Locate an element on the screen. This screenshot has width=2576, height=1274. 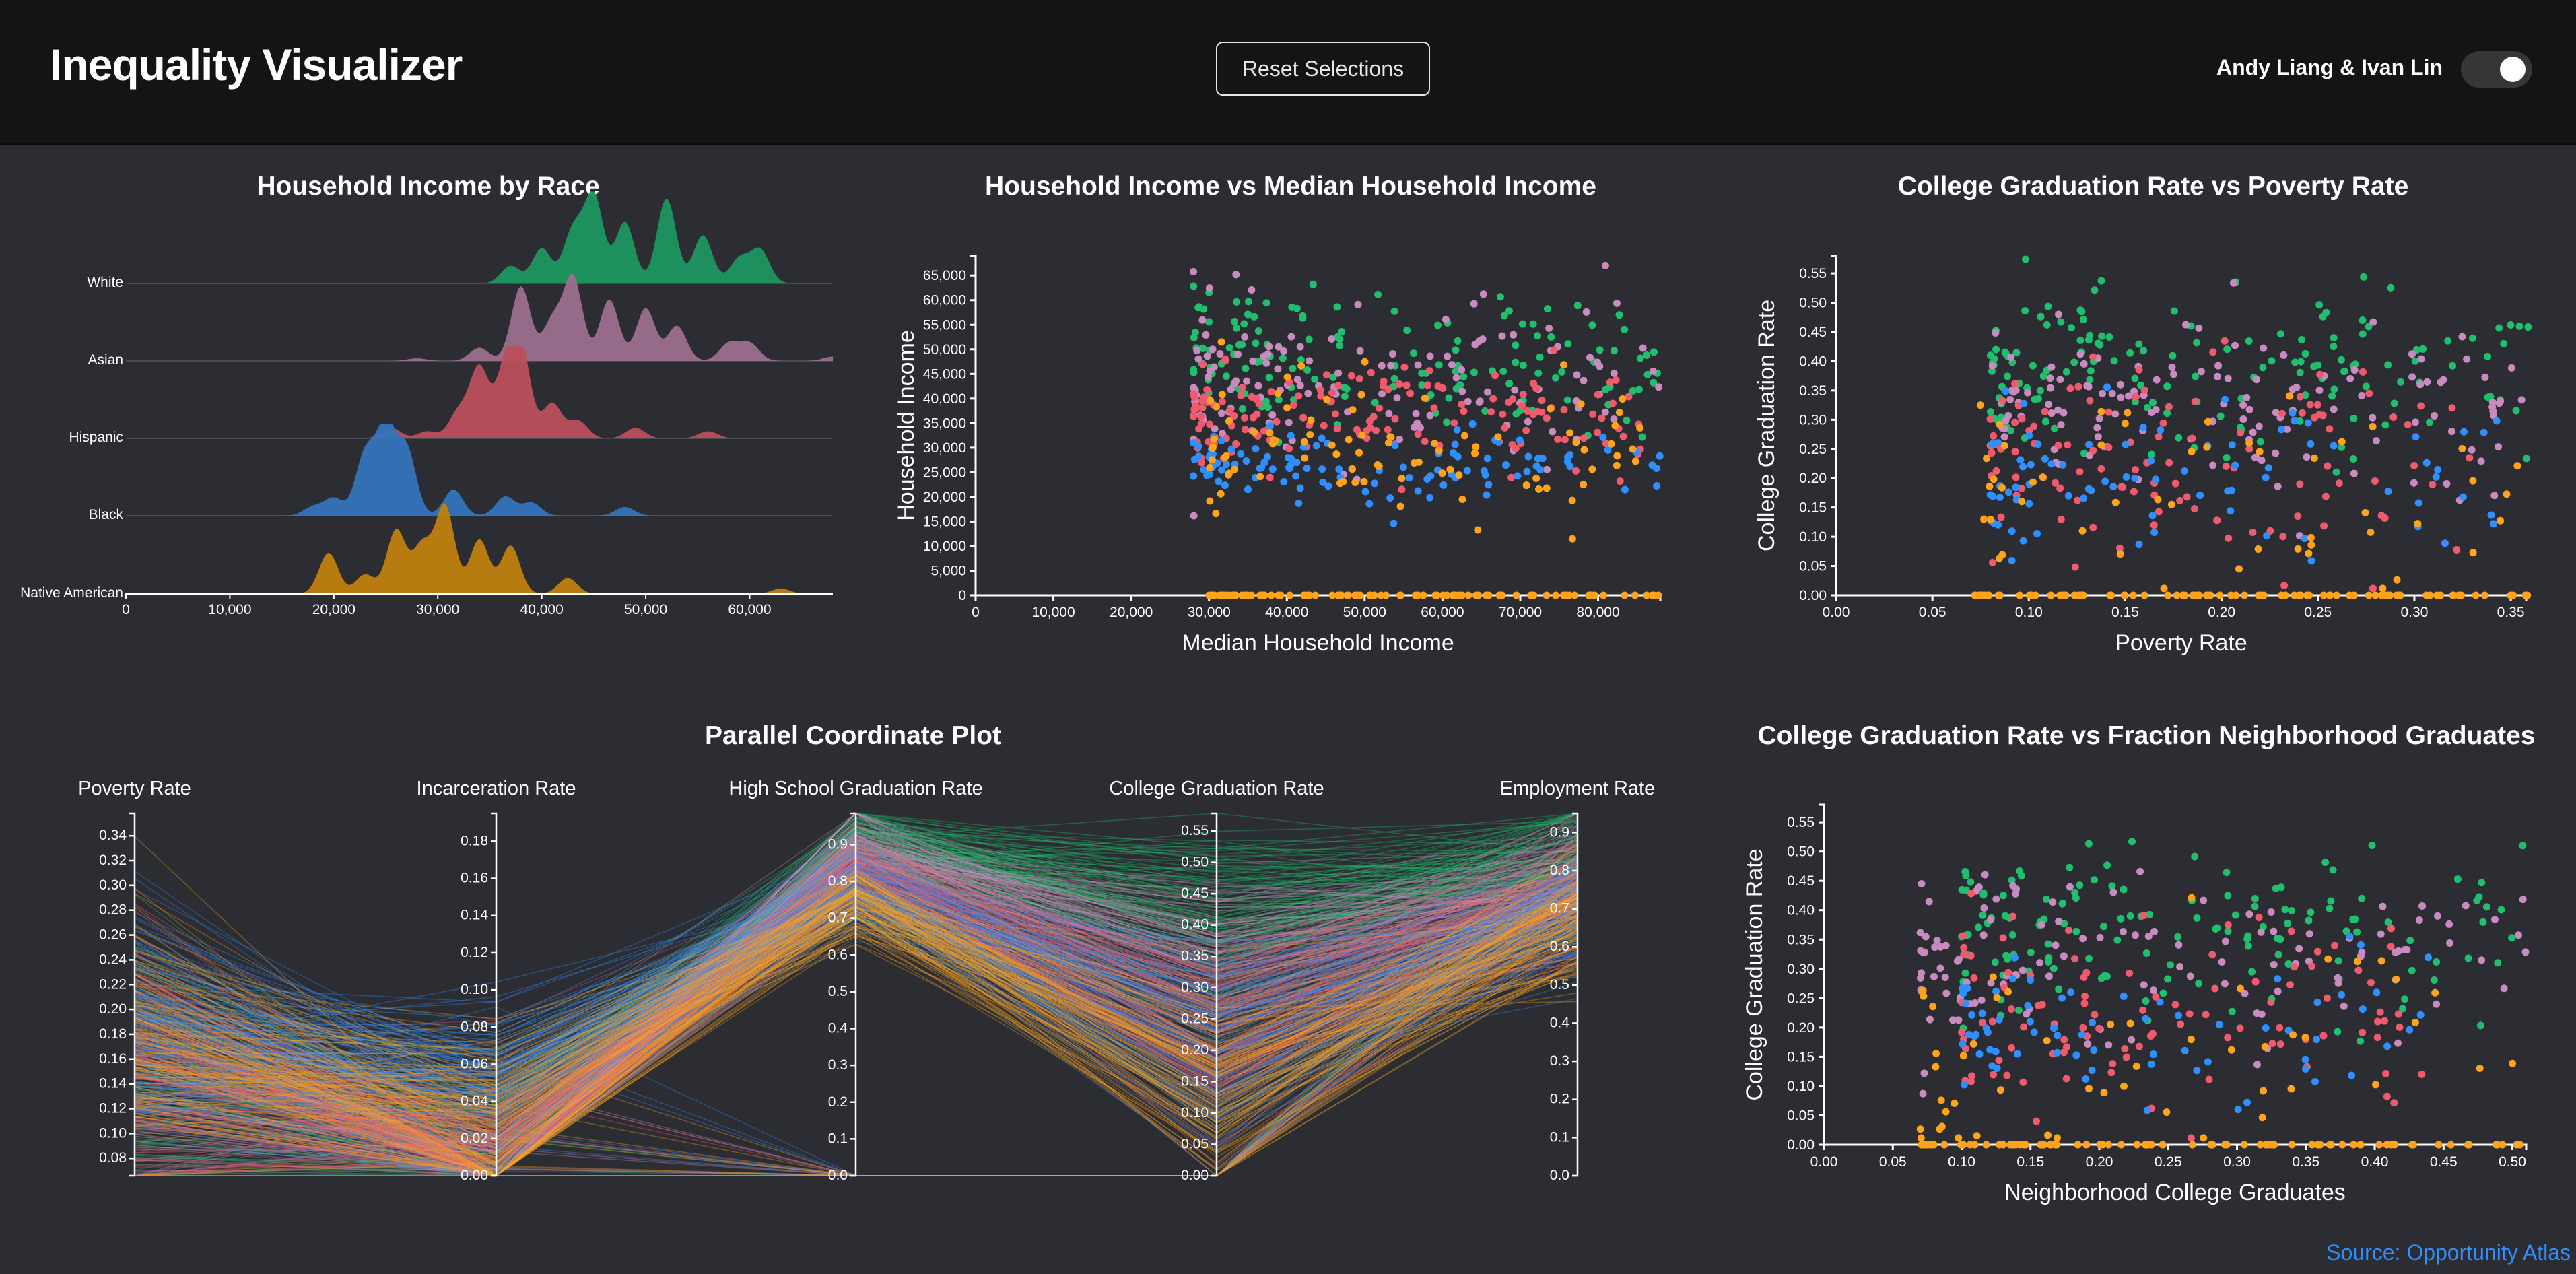
ridge-label: Black is located at coordinates (106, 515).